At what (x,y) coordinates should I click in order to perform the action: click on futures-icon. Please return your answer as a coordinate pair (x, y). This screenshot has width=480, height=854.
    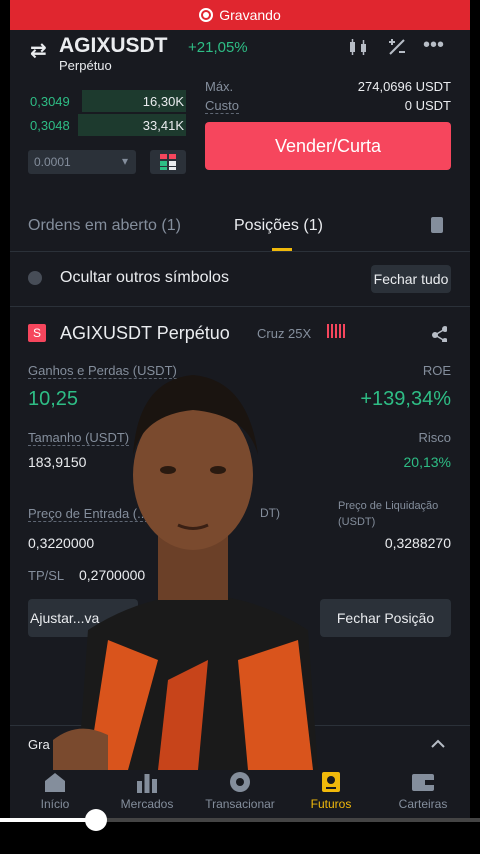
    Looking at the image, I should click on (331, 782).